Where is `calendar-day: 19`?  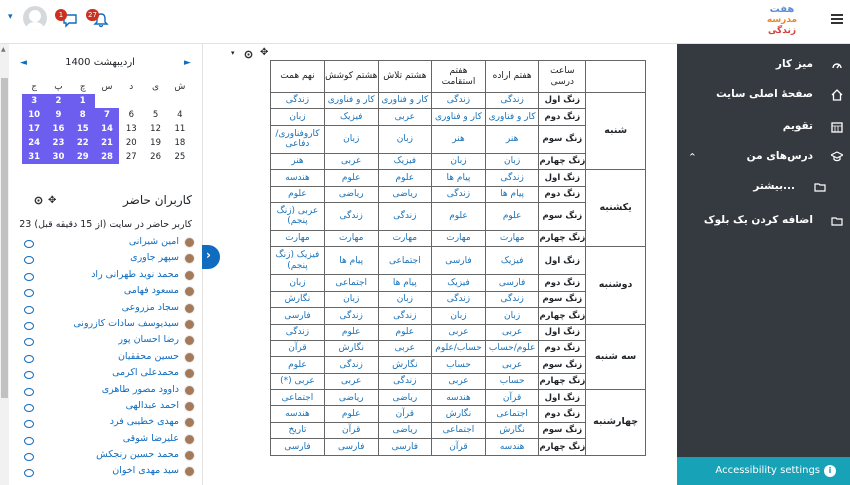 calendar-day: 19 is located at coordinates (155, 143).